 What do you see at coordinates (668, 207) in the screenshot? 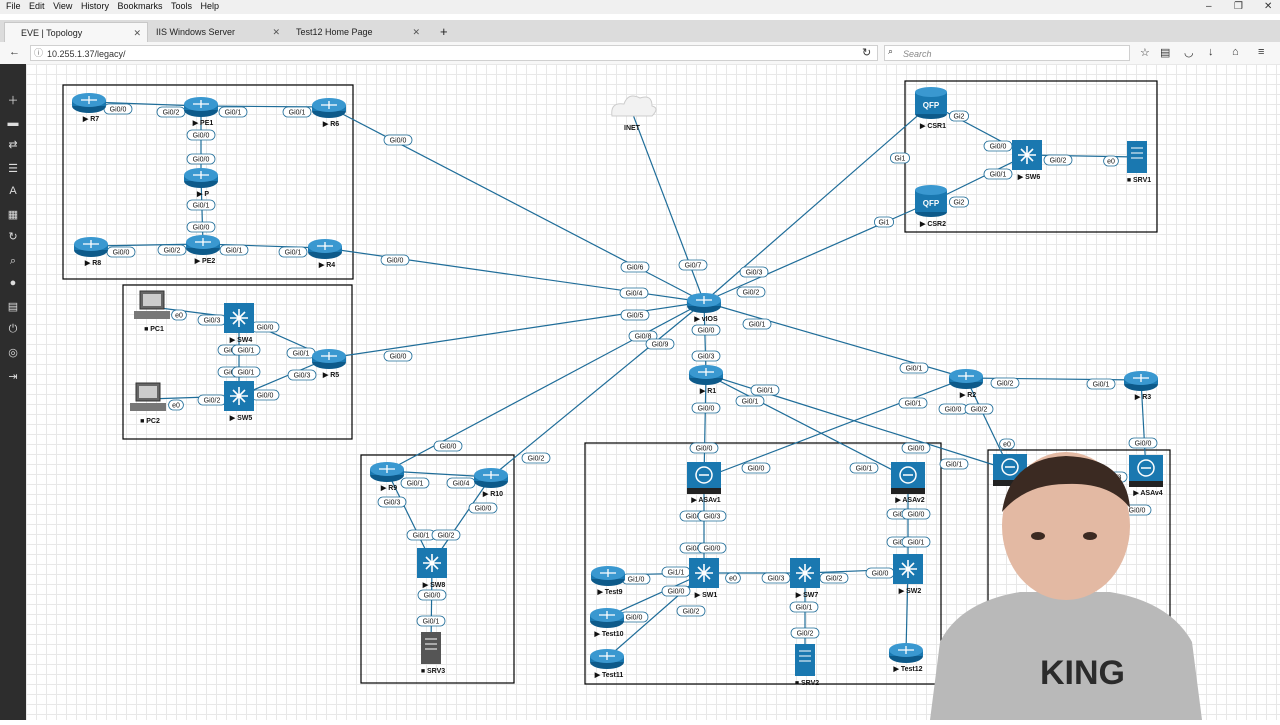
I see `link-INET-vIOS` at bounding box center [668, 207].